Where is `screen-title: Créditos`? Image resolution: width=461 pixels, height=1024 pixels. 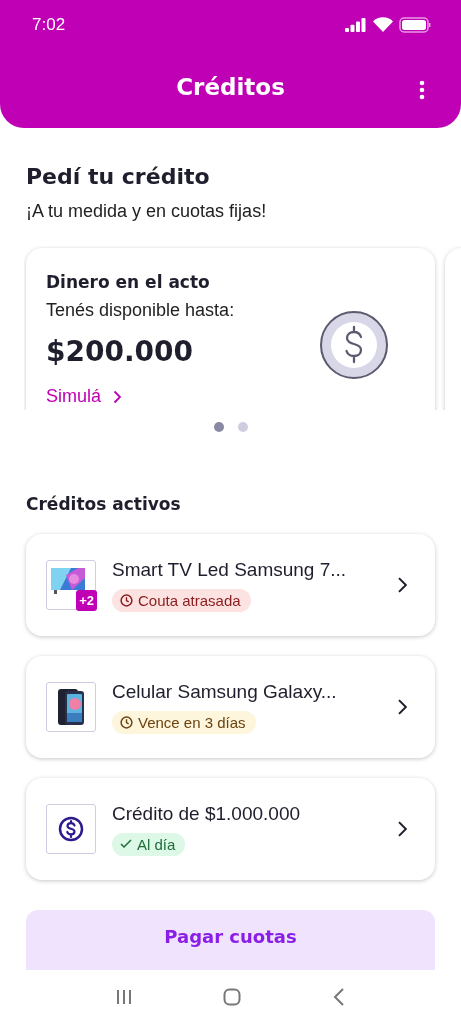 screen-title: Créditos is located at coordinates (230, 87).